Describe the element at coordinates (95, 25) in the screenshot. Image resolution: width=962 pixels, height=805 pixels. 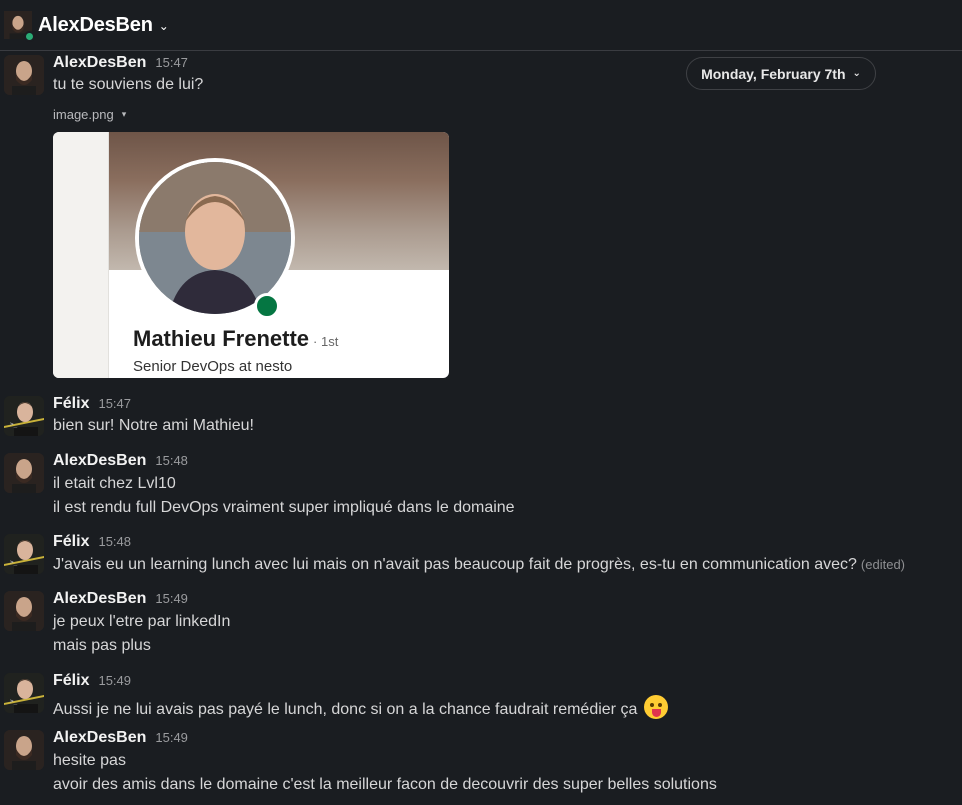
I see `channel-title: AlexDesBen` at that location.